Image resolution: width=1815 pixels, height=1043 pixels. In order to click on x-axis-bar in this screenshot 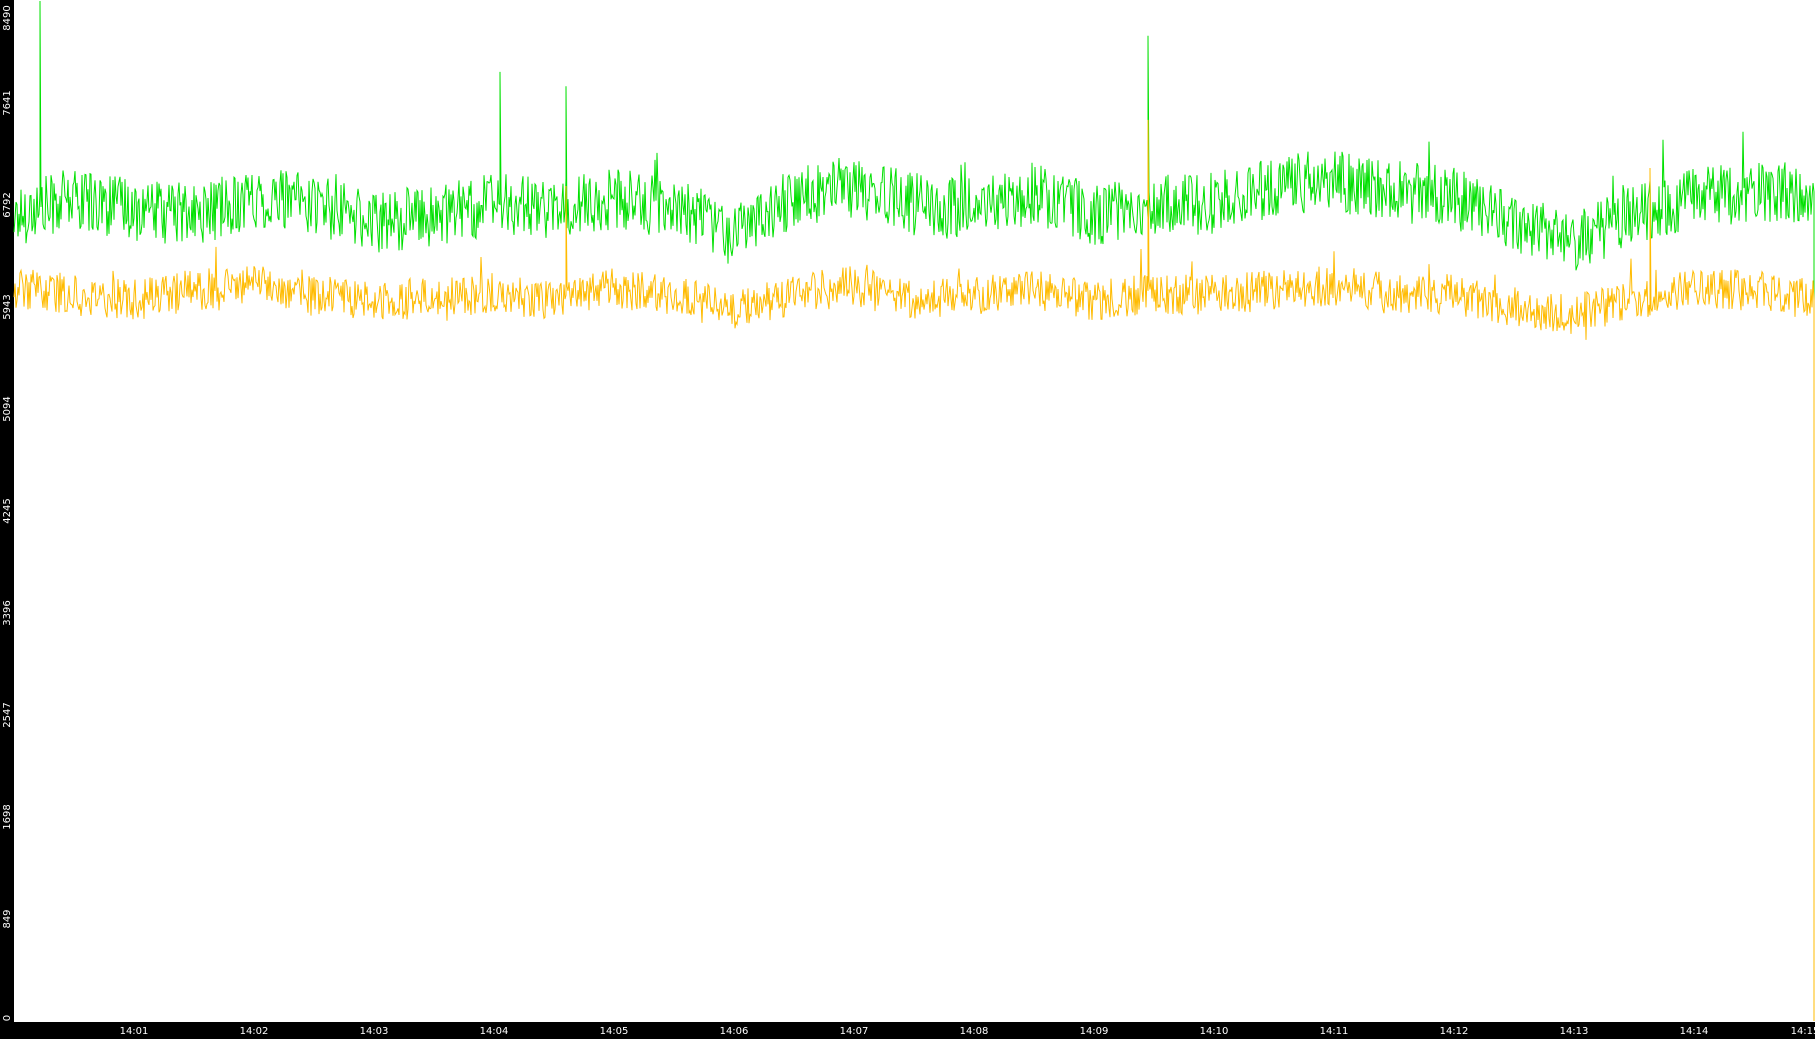, I will do `click(907, 1030)`.